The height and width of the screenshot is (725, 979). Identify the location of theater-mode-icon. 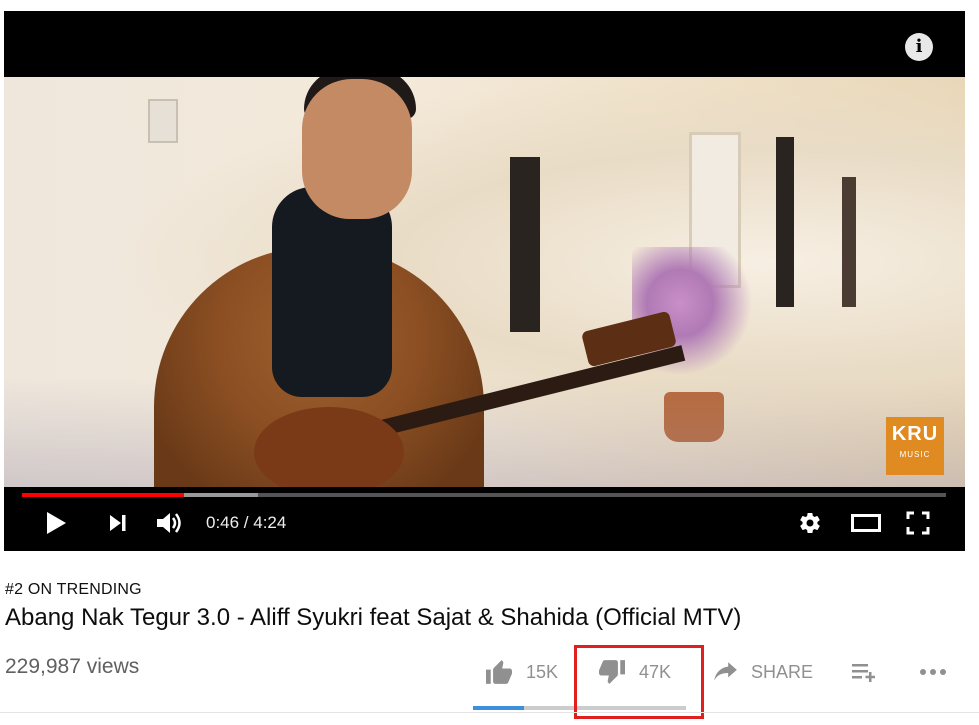
(866, 523).